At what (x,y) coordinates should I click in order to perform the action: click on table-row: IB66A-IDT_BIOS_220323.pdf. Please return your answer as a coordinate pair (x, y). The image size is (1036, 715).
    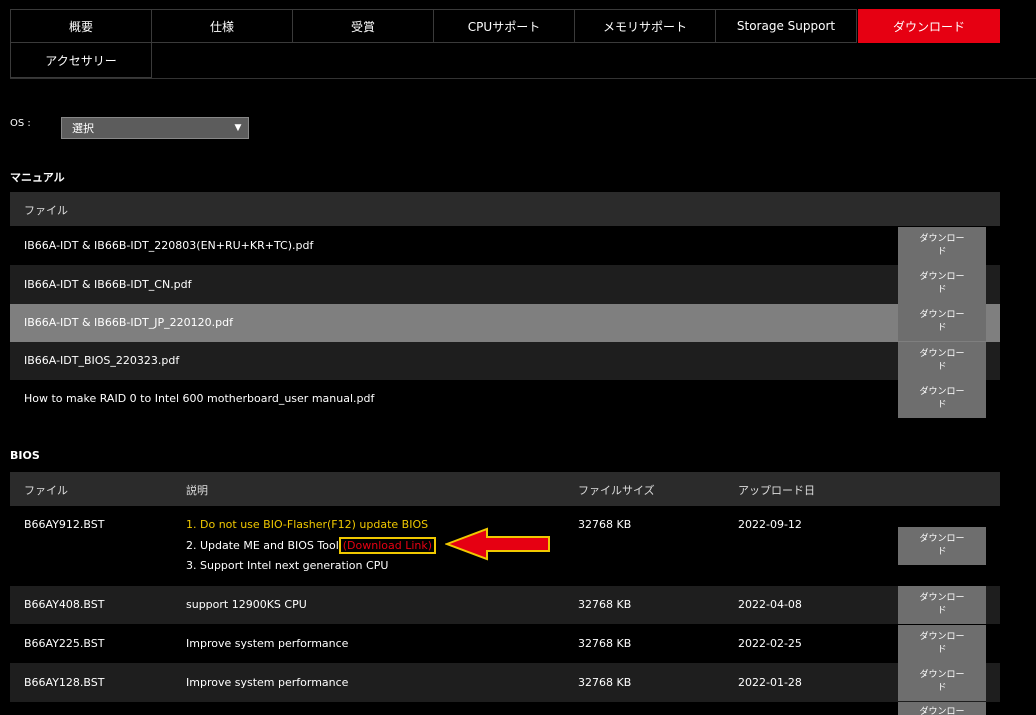
    Looking at the image, I should click on (505, 361).